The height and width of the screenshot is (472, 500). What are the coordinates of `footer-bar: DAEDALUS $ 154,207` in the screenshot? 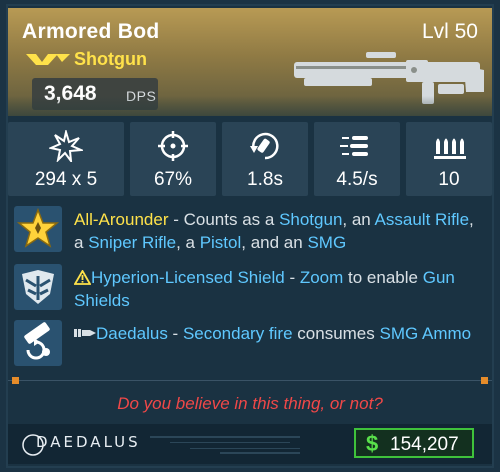 It's located at (250, 444).